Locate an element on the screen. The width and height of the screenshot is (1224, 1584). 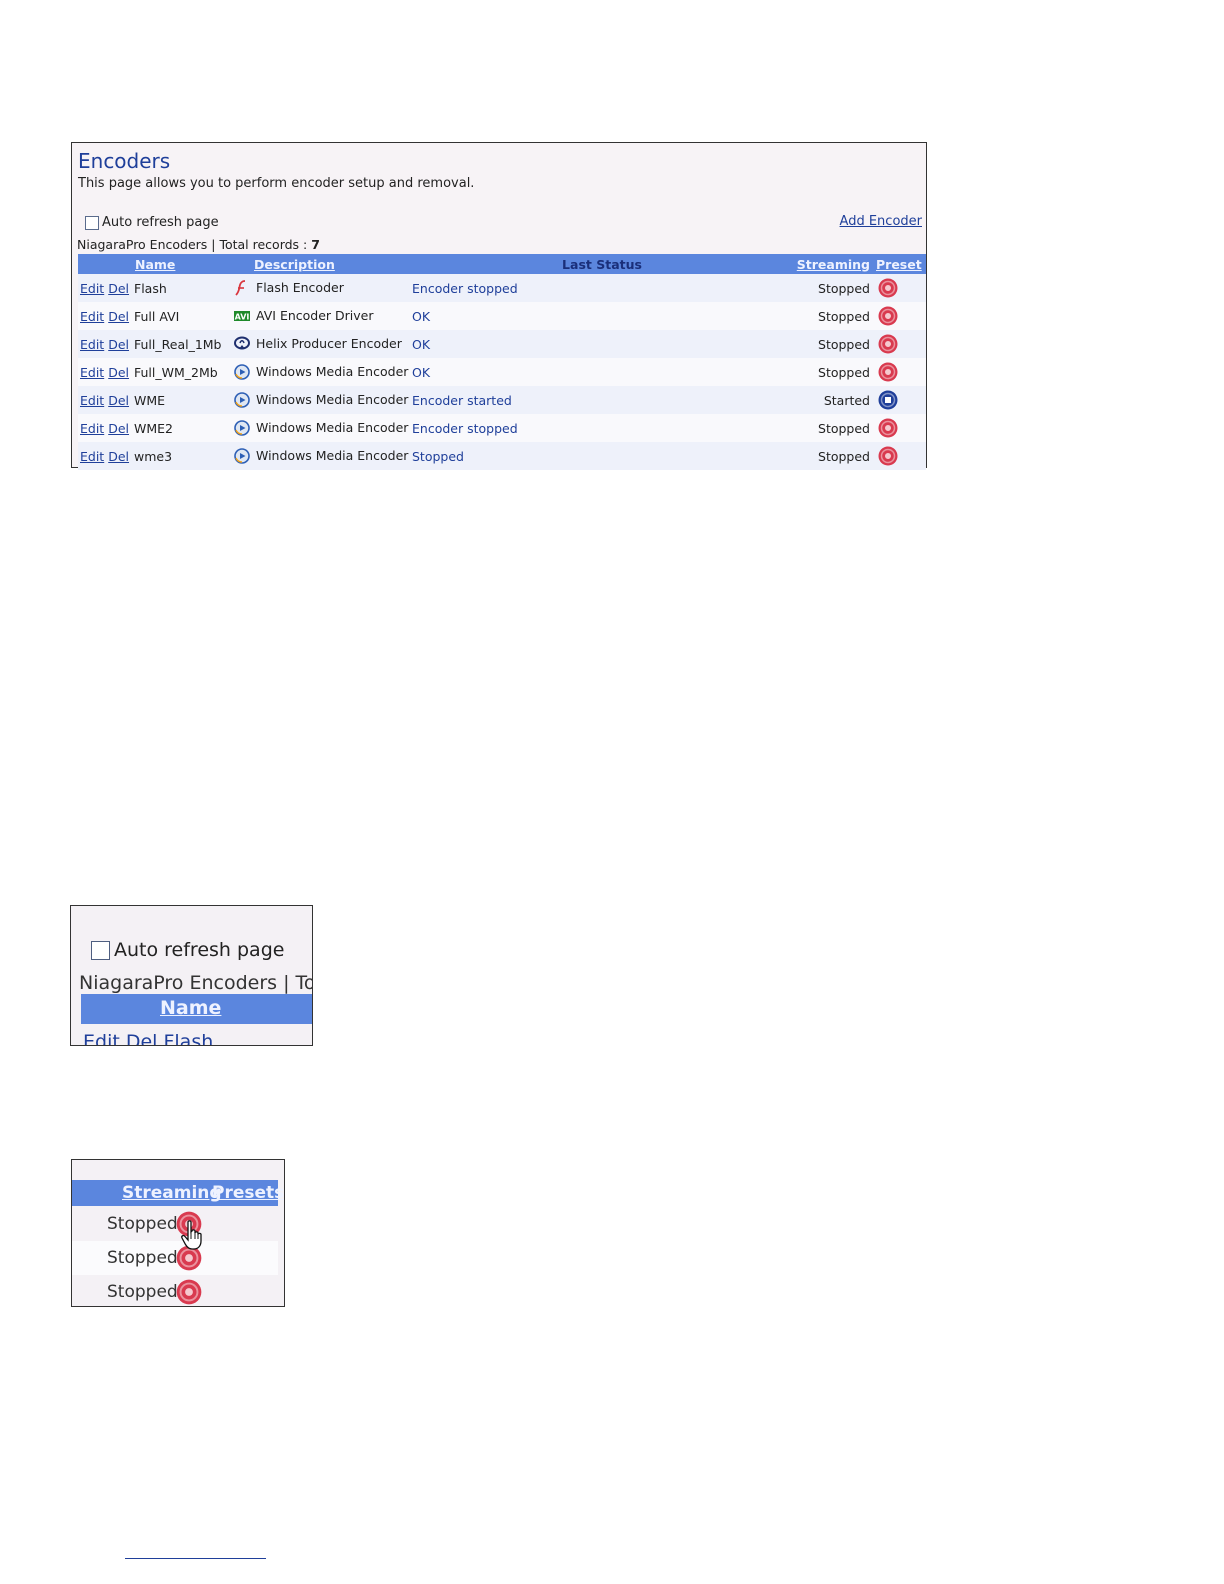
inset-auto-refresh-toggle: Auto refresh page is located at coordinates (187, 950).